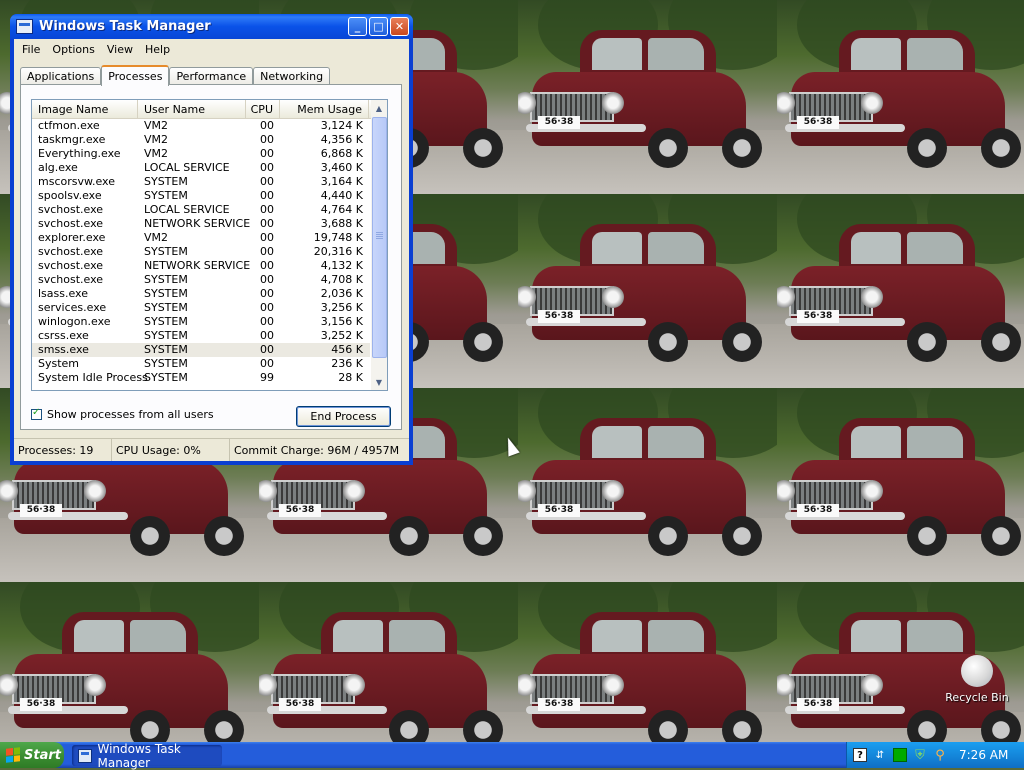 This screenshot has width=1024, height=770. I want to click on show-all-processes-checkbox: Show processes from all users, so click(122, 414).